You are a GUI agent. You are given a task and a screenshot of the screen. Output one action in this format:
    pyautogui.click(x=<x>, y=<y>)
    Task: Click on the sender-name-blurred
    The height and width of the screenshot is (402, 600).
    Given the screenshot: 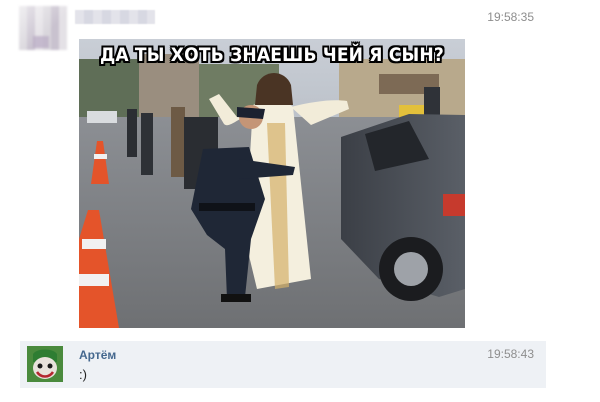 What is the action you would take?
    pyautogui.click(x=115, y=17)
    